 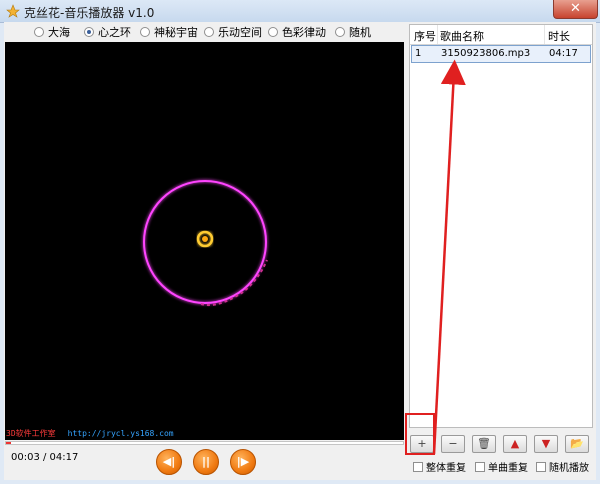 I want to click on column-header-index: 序号, so click(x=425, y=36).